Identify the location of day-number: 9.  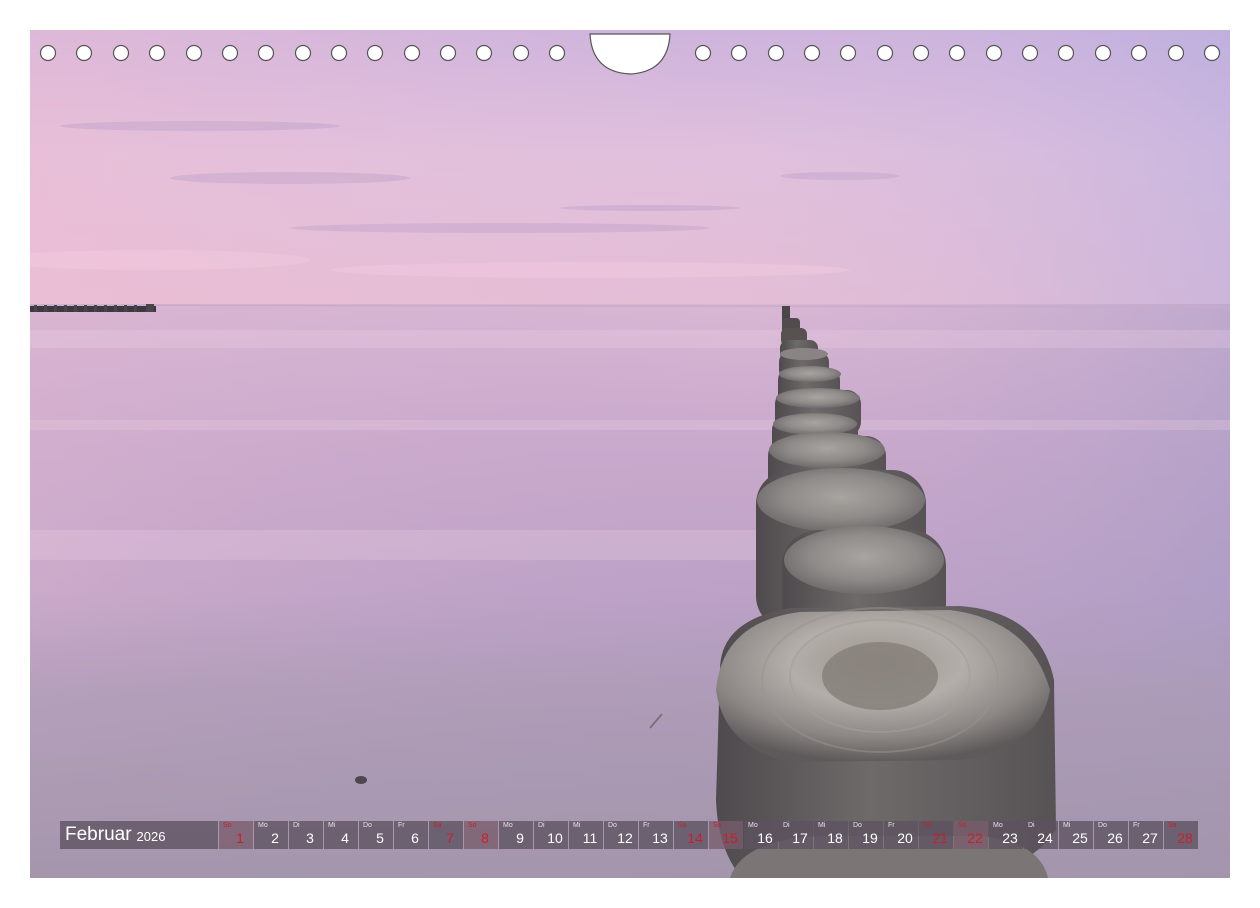
(520, 838).